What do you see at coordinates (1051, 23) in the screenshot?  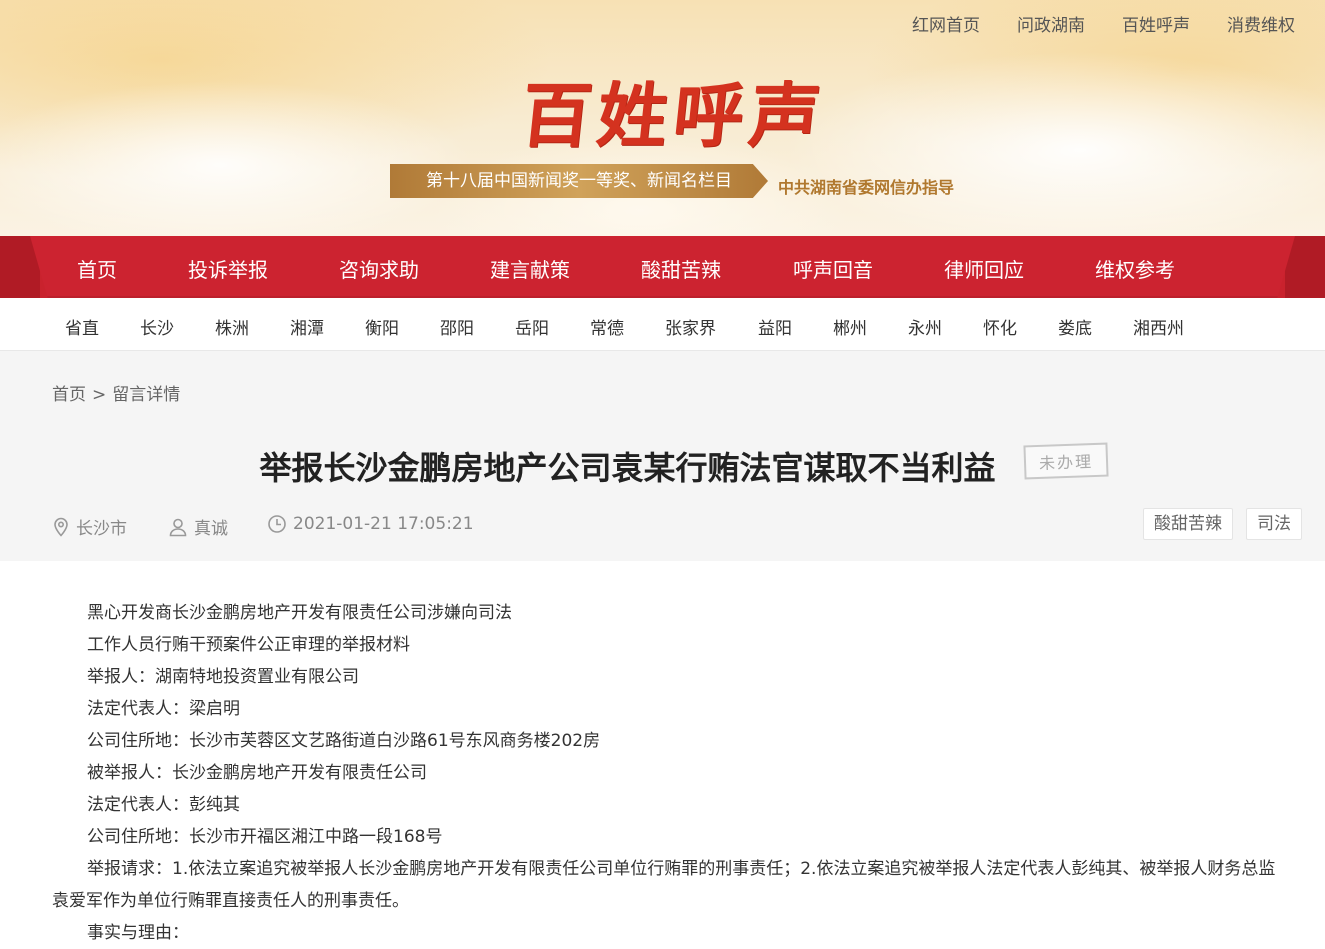 I see `top-link-wenzheng-hunan: 问政湖南` at bounding box center [1051, 23].